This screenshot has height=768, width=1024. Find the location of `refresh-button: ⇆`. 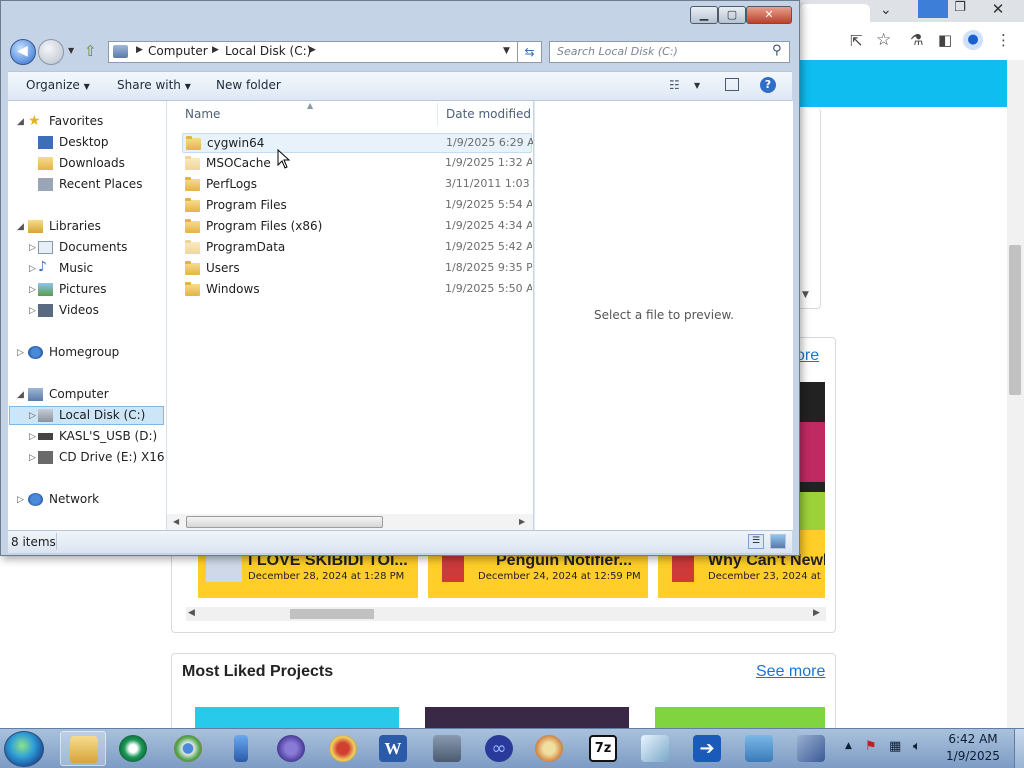

refresh-button: ⇆ is located at coordinates (530, 52).